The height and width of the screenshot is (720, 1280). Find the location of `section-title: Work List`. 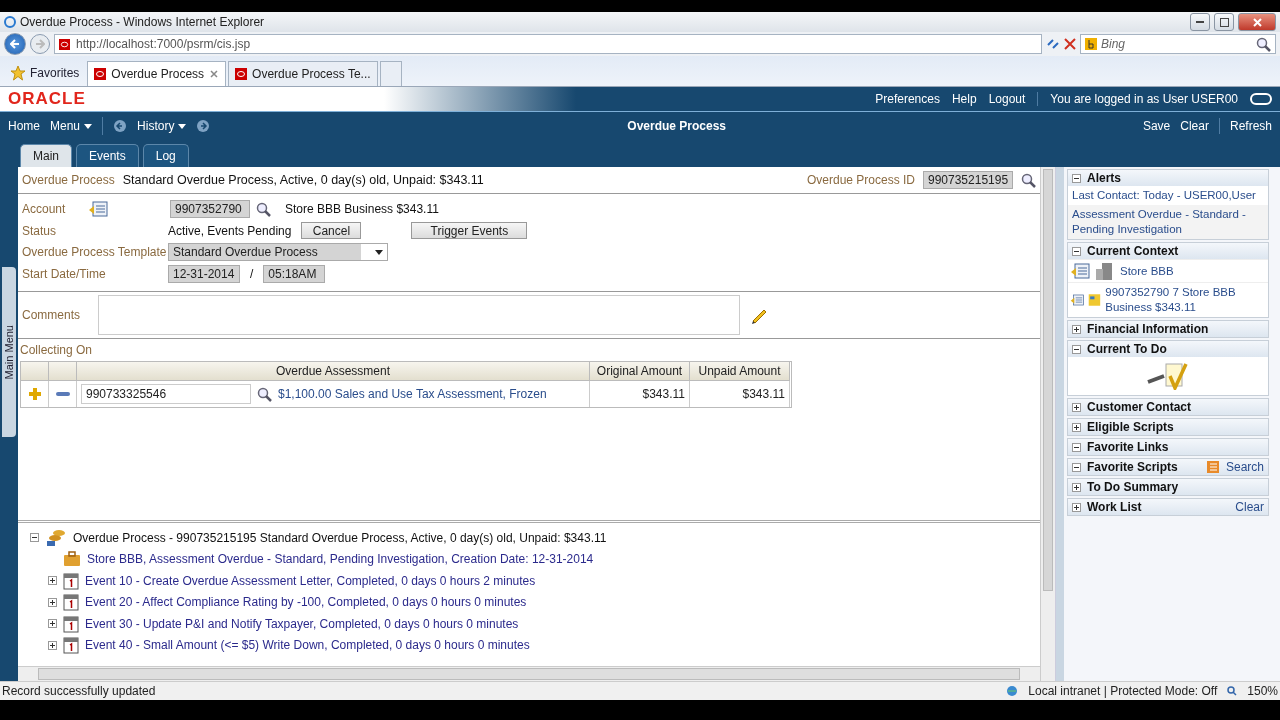

section-title: Work List is located at coordinates (1114, 507).